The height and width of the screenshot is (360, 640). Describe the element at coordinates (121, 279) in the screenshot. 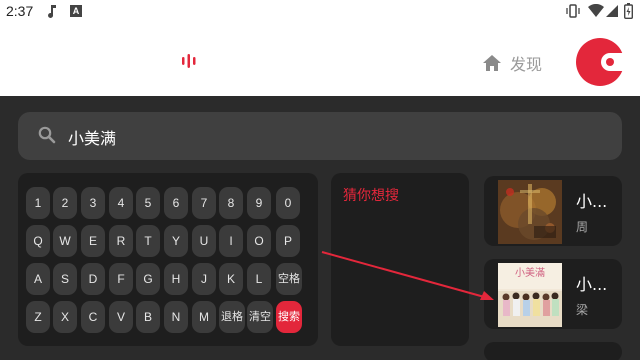

I see `key-f: F` at that location.